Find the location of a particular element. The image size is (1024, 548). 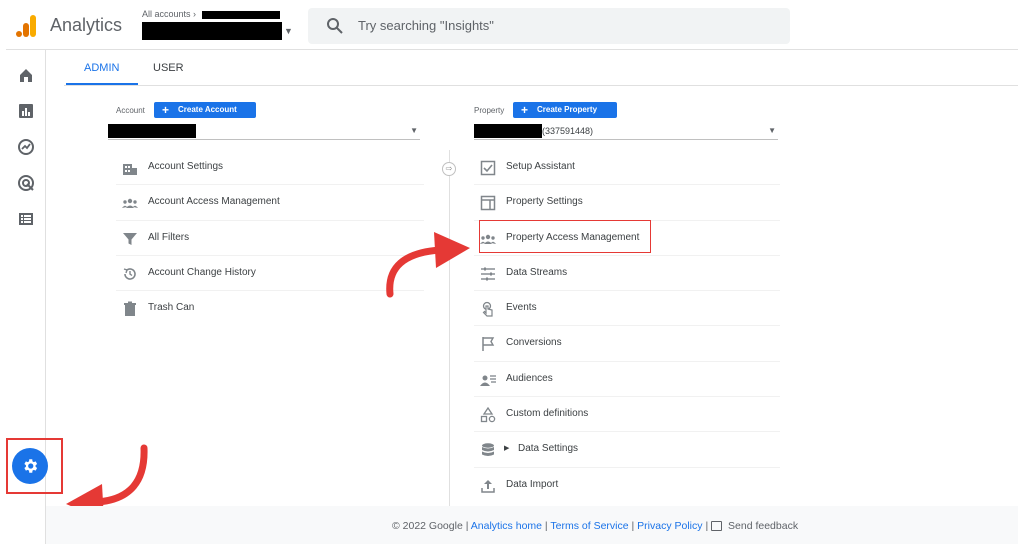

menu-item-label: Property Settings is located at coordinates (544, 202).